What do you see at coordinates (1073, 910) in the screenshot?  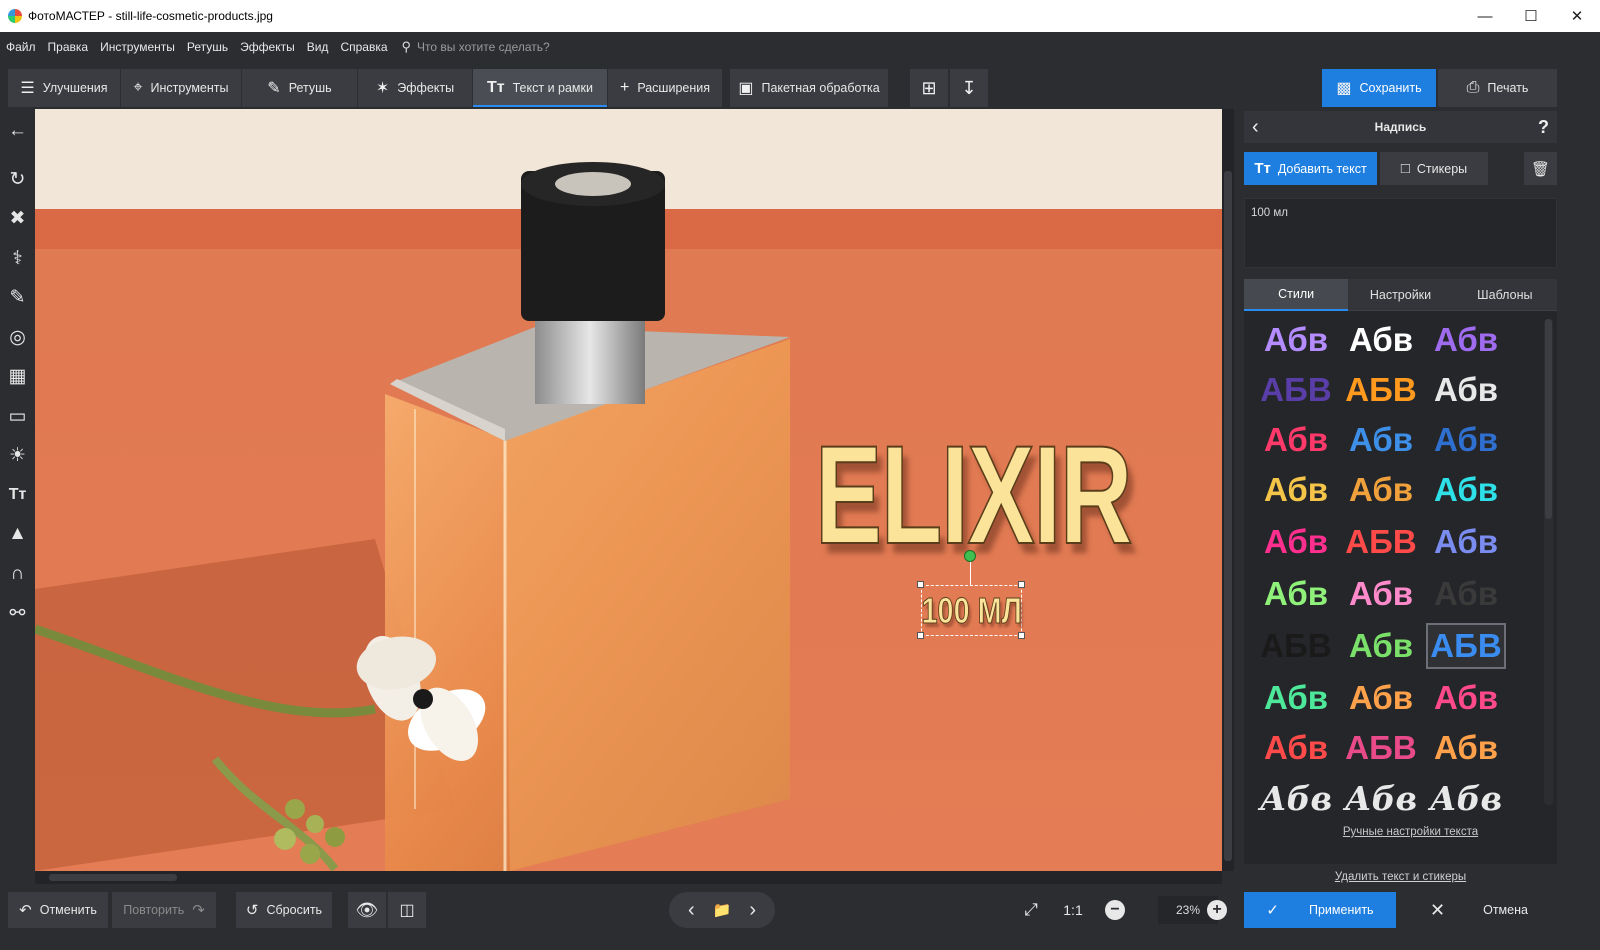 I see `actual-size-button: 1:1` at bounding box center [1073, 910].